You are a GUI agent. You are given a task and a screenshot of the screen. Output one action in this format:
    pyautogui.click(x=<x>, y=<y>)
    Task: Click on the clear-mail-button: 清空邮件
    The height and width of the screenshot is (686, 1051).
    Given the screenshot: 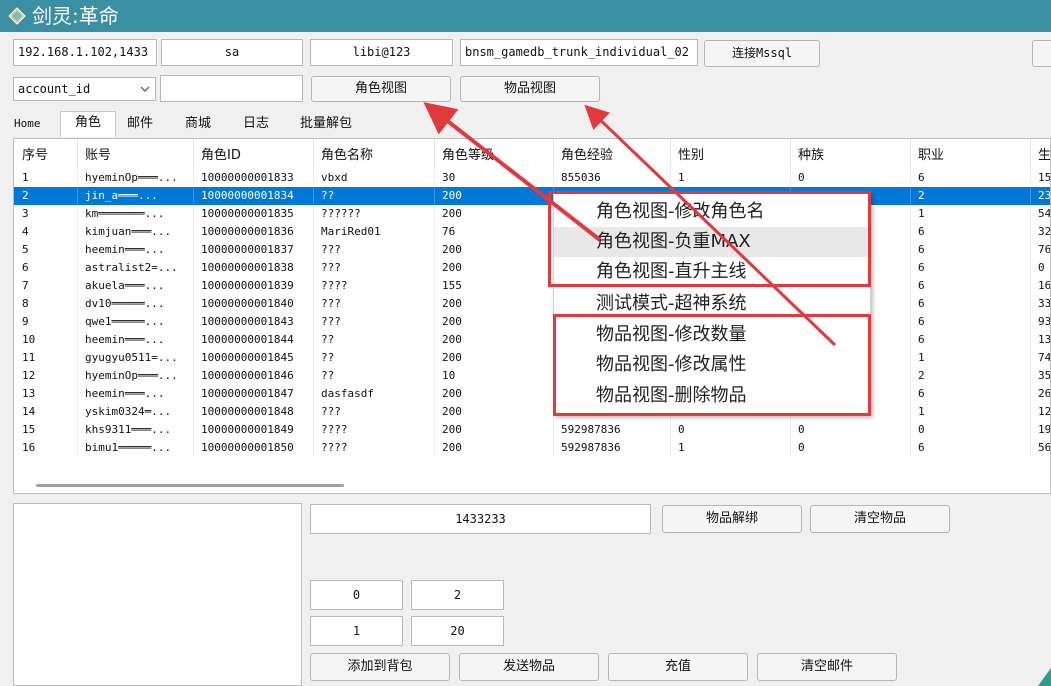 What is the action you would take?
    pyautogui.click(x=827, y=667)
    